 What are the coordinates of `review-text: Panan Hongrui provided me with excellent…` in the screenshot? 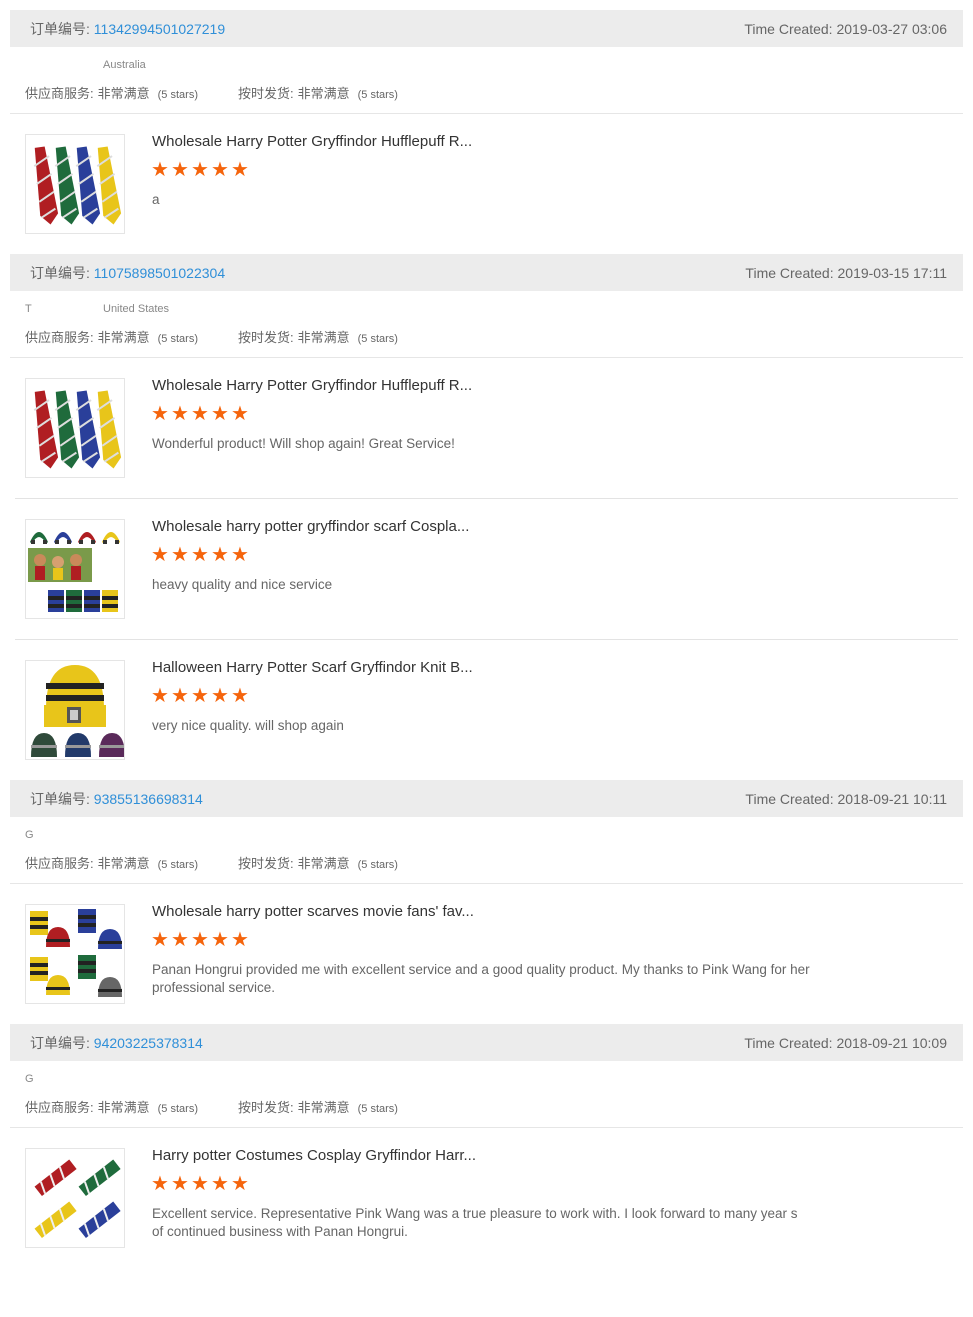 It's located at (481, 978).